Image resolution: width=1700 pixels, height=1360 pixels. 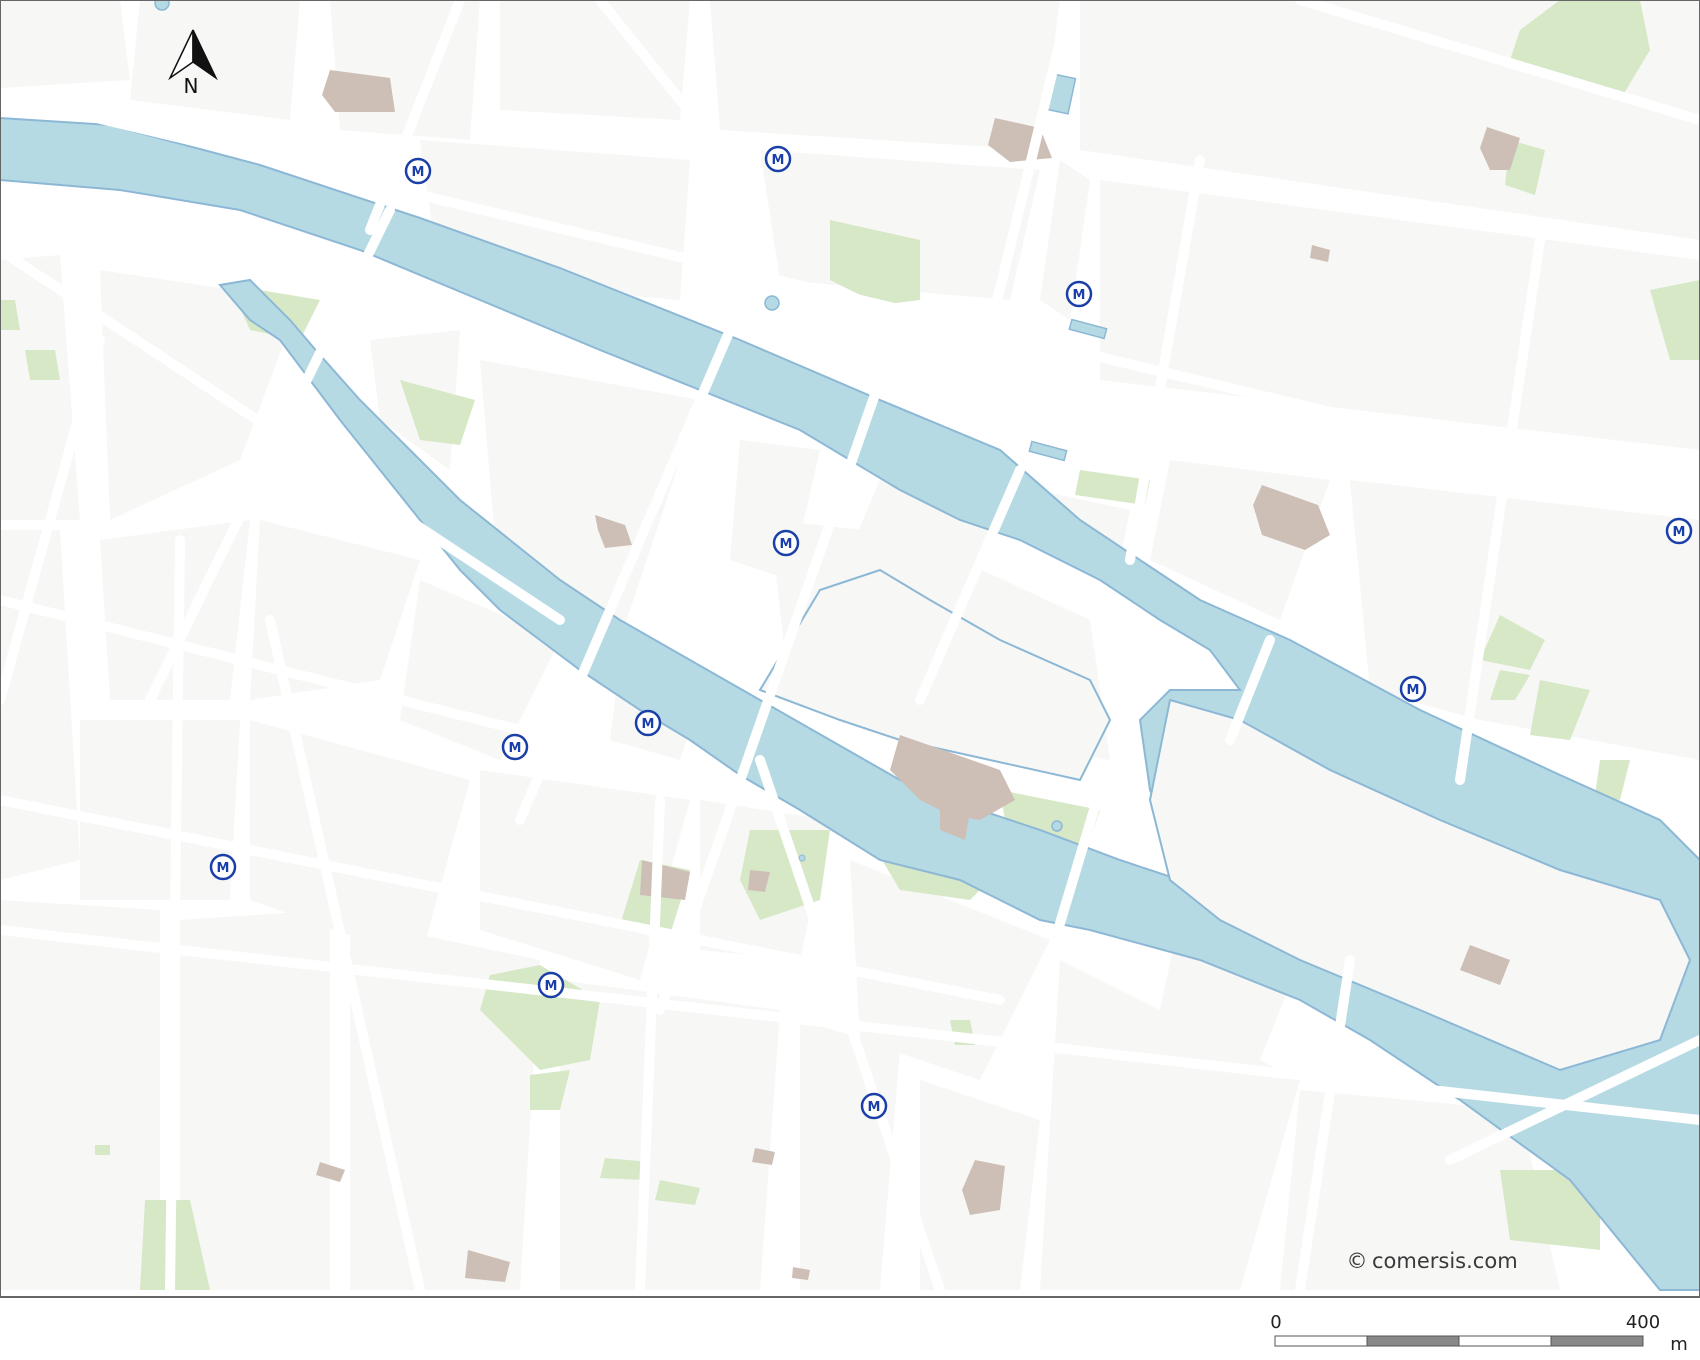 What do you see at coordinates (1357, 1261) in the screenshot?
I see `copyright-icon: ©` at bounding box center [1357, 1261].